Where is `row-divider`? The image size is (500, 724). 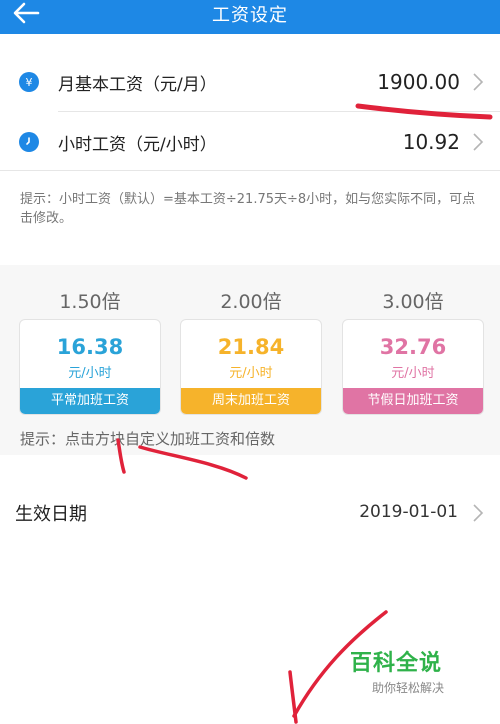 row-divider is located at coordinates (279, 111).